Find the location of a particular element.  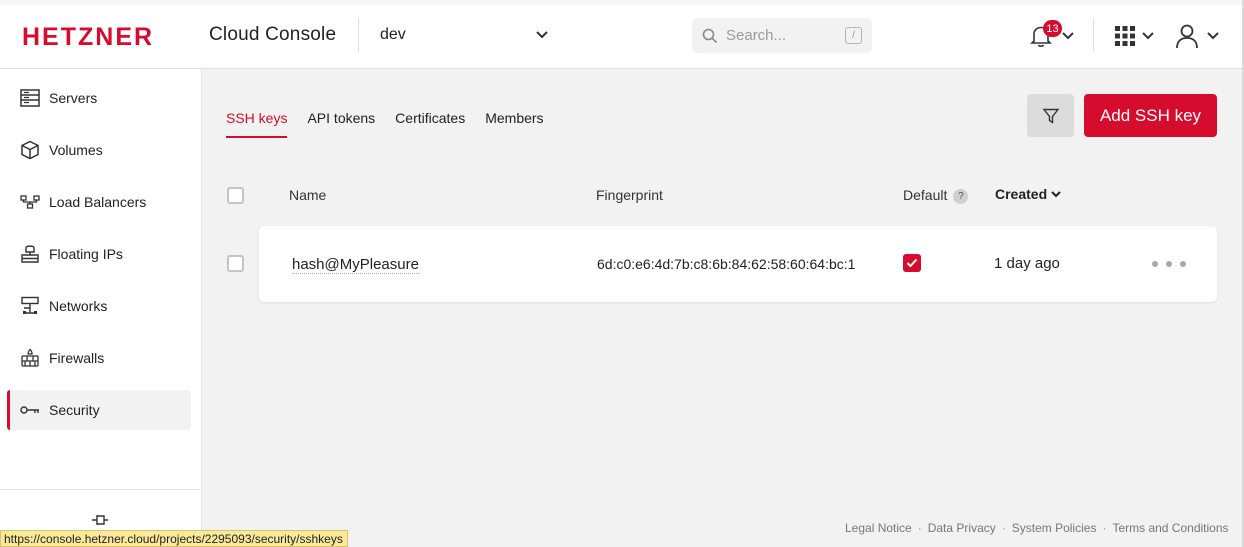

sidebar-item-label: Volumes is located at coordinates (76, 150).